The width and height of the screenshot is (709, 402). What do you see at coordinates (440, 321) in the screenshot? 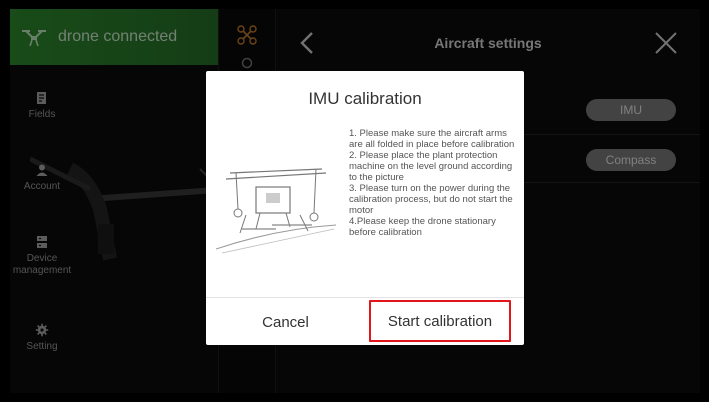
I see `start-calibration-button: Start calibration` at bounding box center [440, 321].